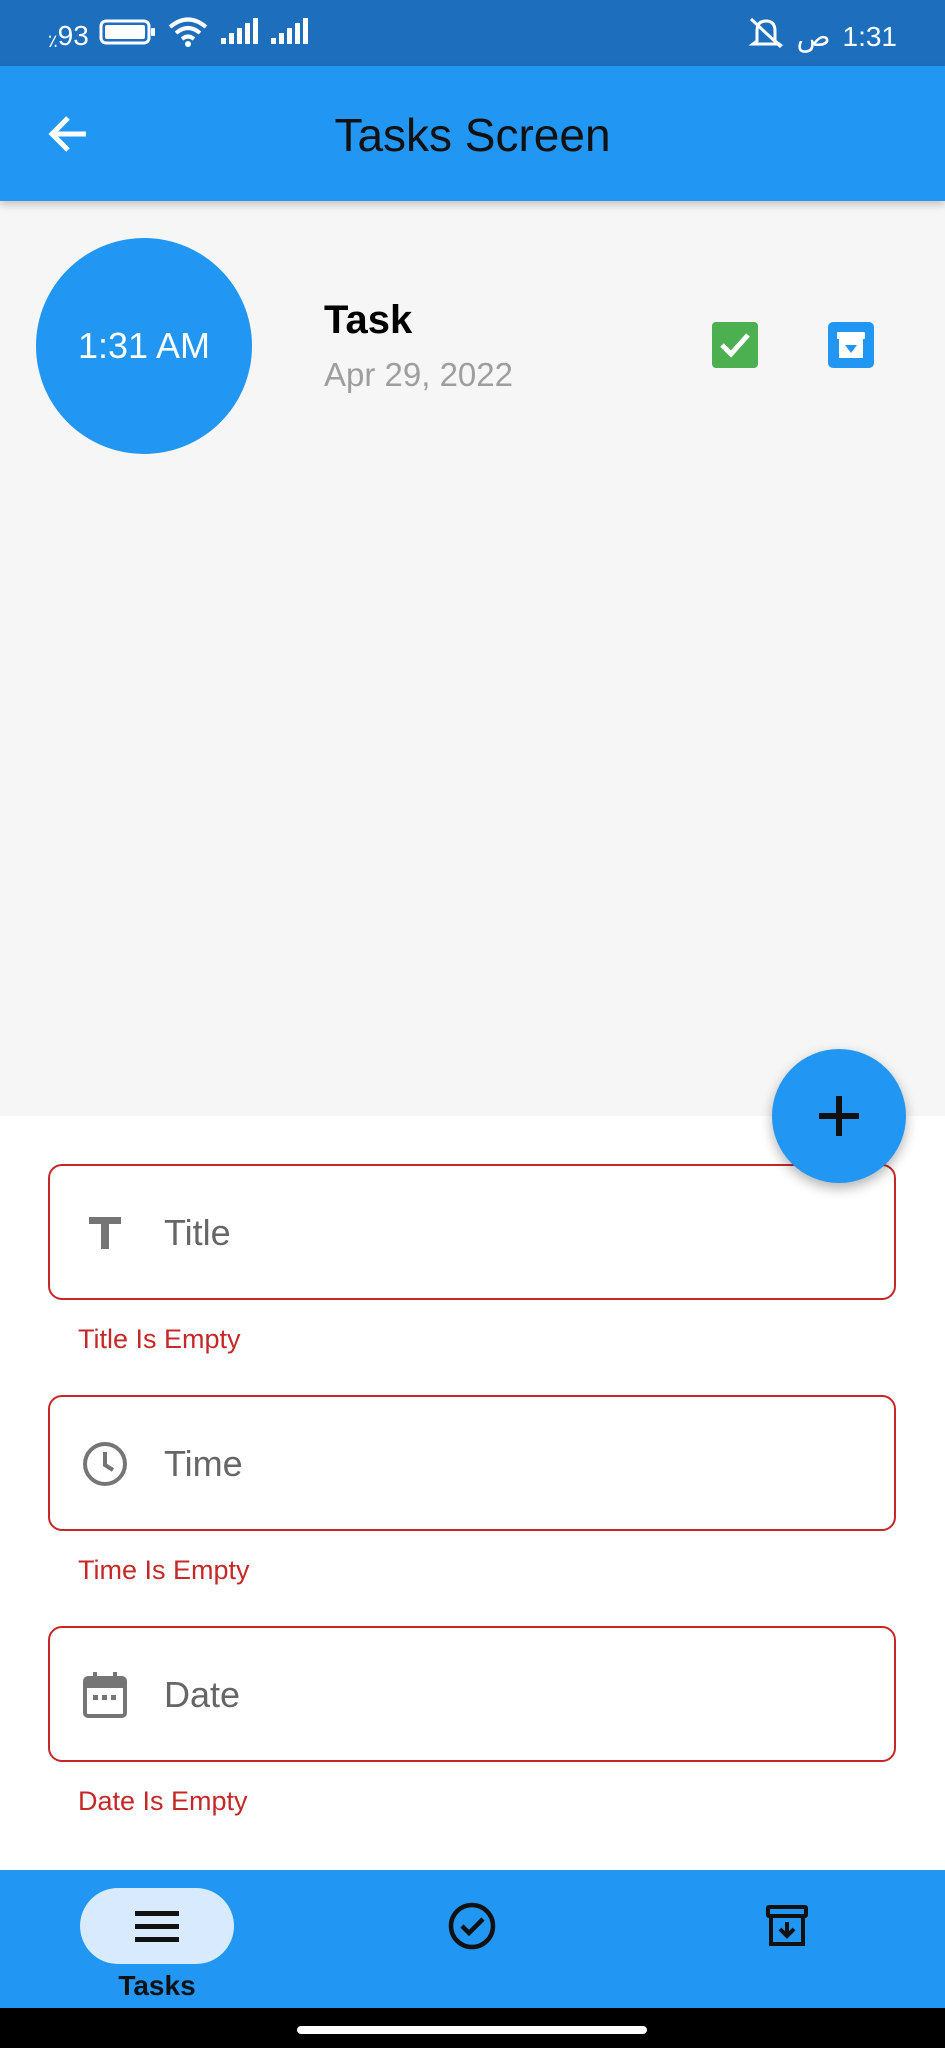  I want to click on title-input, so click(514, 1233).